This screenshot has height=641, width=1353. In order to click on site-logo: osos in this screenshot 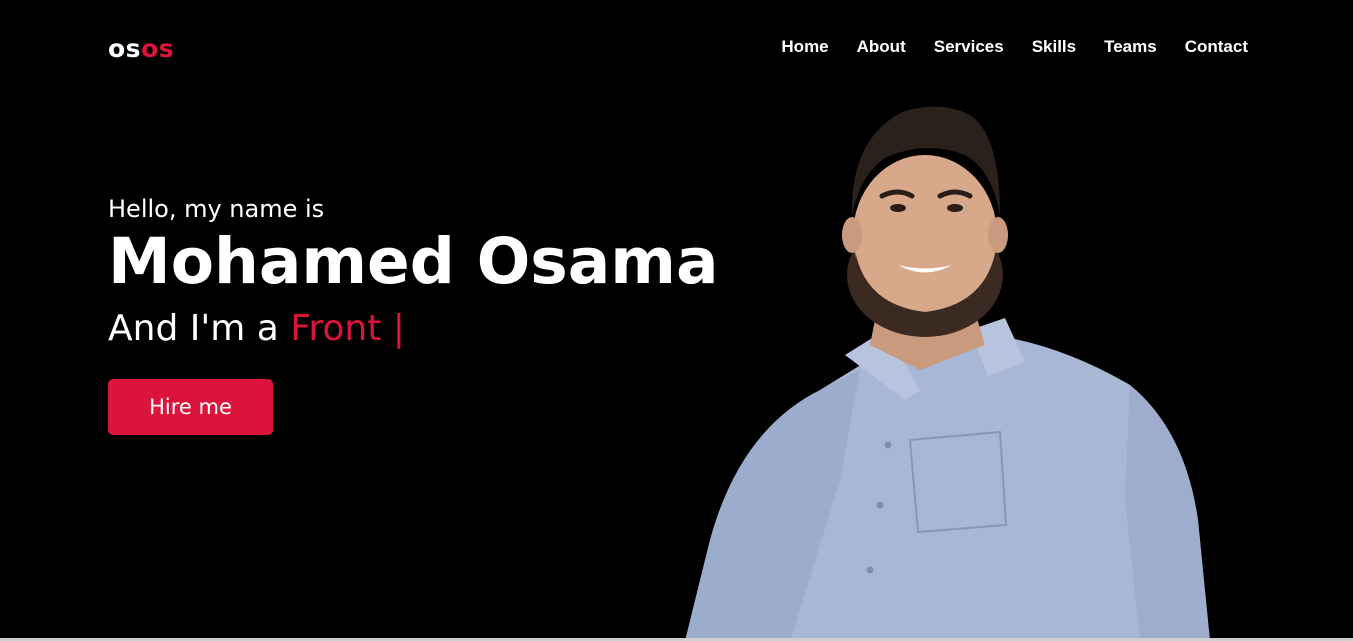, I will do `click(141, 49)`.